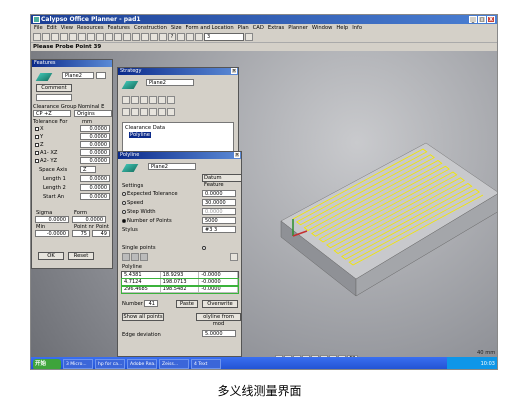 The image size is (519, 410). Describe the element at coordinates (218, 320) in the screenshot. I see `polyline-from-model-button: olyline from mod` at that location.